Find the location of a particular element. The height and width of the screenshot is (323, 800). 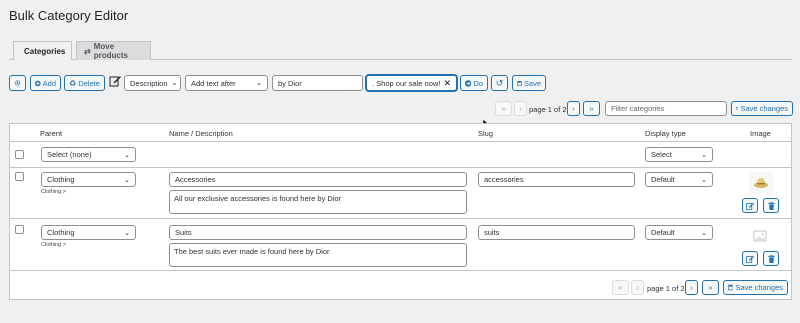

header-name: Name / Description is located at coordinates (201, 133).